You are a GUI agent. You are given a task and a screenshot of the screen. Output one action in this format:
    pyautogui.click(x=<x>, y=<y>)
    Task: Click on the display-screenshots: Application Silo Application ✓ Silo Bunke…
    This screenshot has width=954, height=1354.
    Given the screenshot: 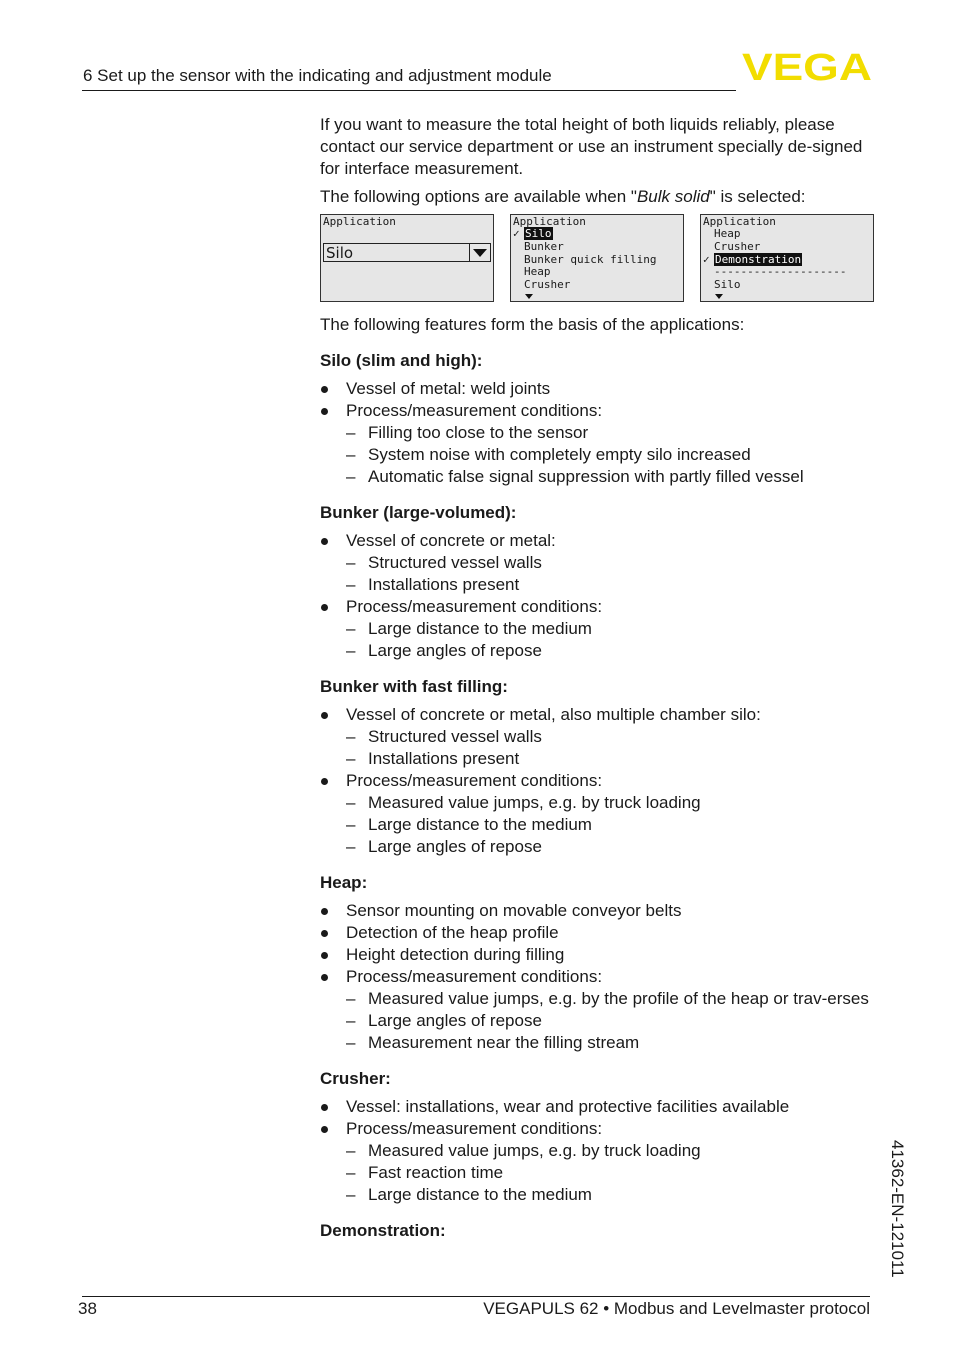 What is the action you would take?
    pyautogui.click(x=600, y=258)
    